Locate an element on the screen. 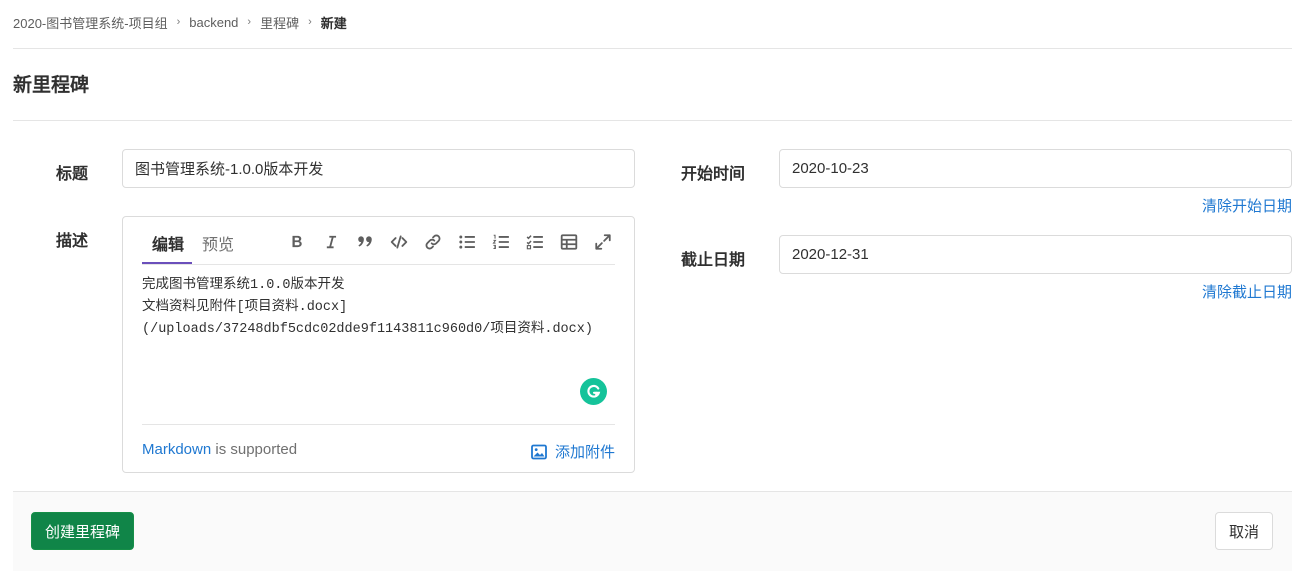 This screenshot has height=588, width=1307. bullet-list-icon is located at coordinates (467, 242).